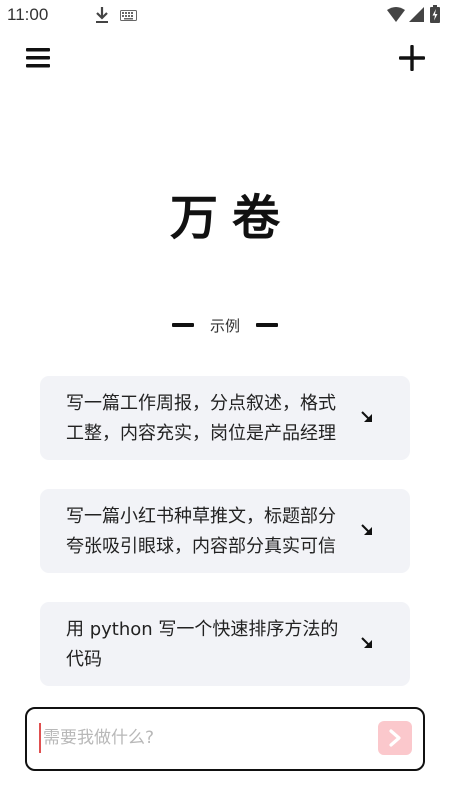 The height and width of the screenshot is (800, 450). I want to click on divider-right, so click(267, 325).